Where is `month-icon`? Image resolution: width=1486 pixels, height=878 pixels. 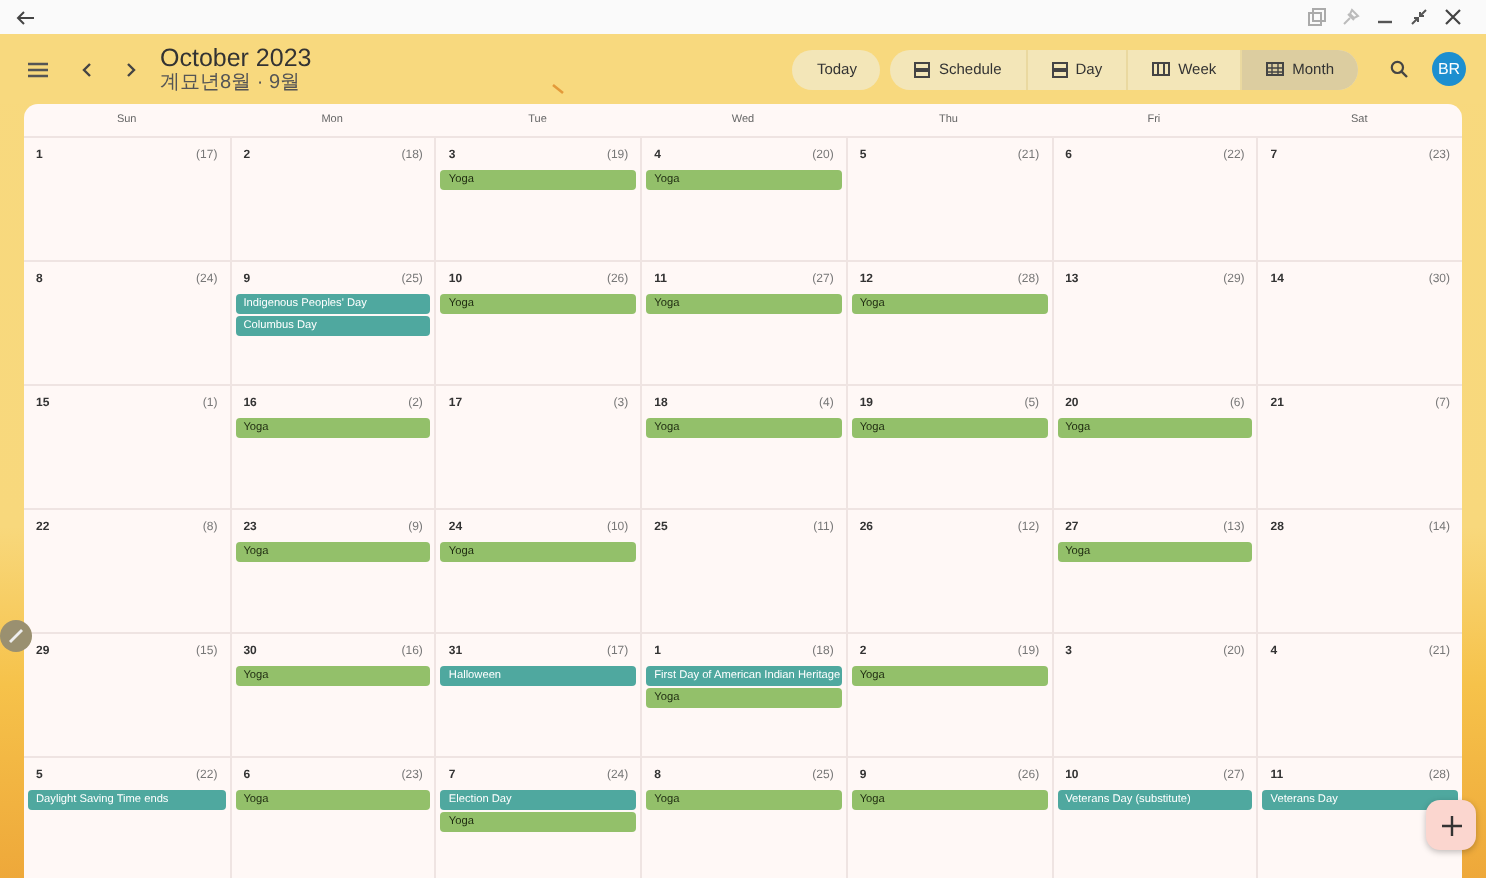 month-icon is located at coordinates (1275, 69).